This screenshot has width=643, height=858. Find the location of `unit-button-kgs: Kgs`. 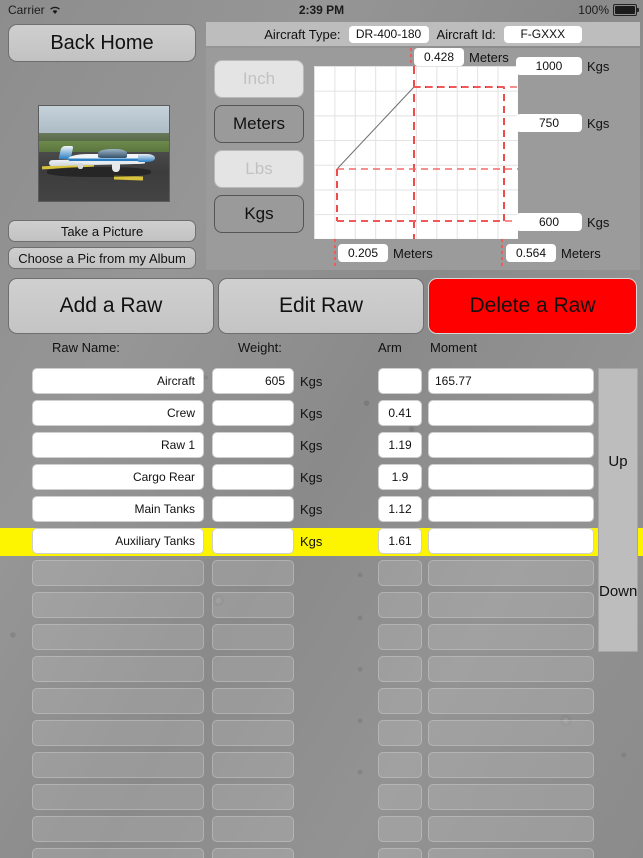

unit-button-kgs: Kgs is located at coordinates (259, 214).